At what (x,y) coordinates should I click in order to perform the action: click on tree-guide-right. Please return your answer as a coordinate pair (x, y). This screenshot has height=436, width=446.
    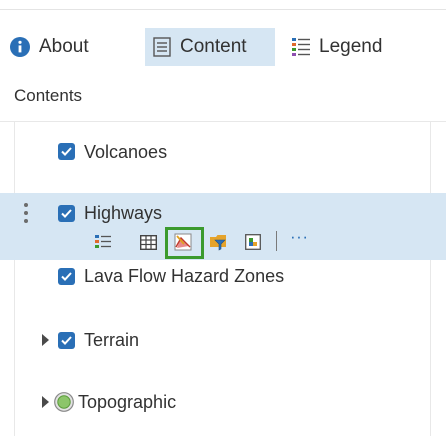
    Looking at the image, I should click on (430, 279).